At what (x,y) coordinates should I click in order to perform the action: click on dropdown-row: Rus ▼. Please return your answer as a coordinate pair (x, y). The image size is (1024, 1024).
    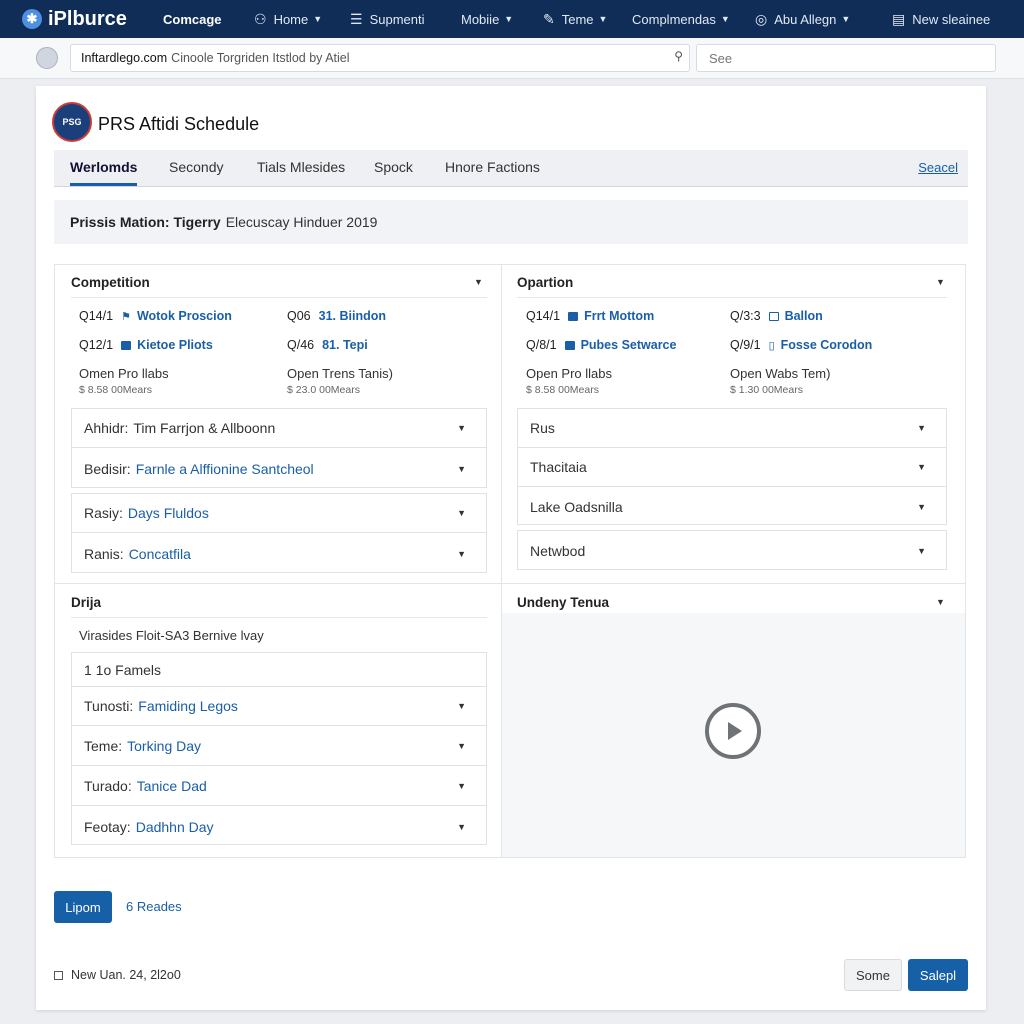
    Looking at the image, I should click on (732, 428).